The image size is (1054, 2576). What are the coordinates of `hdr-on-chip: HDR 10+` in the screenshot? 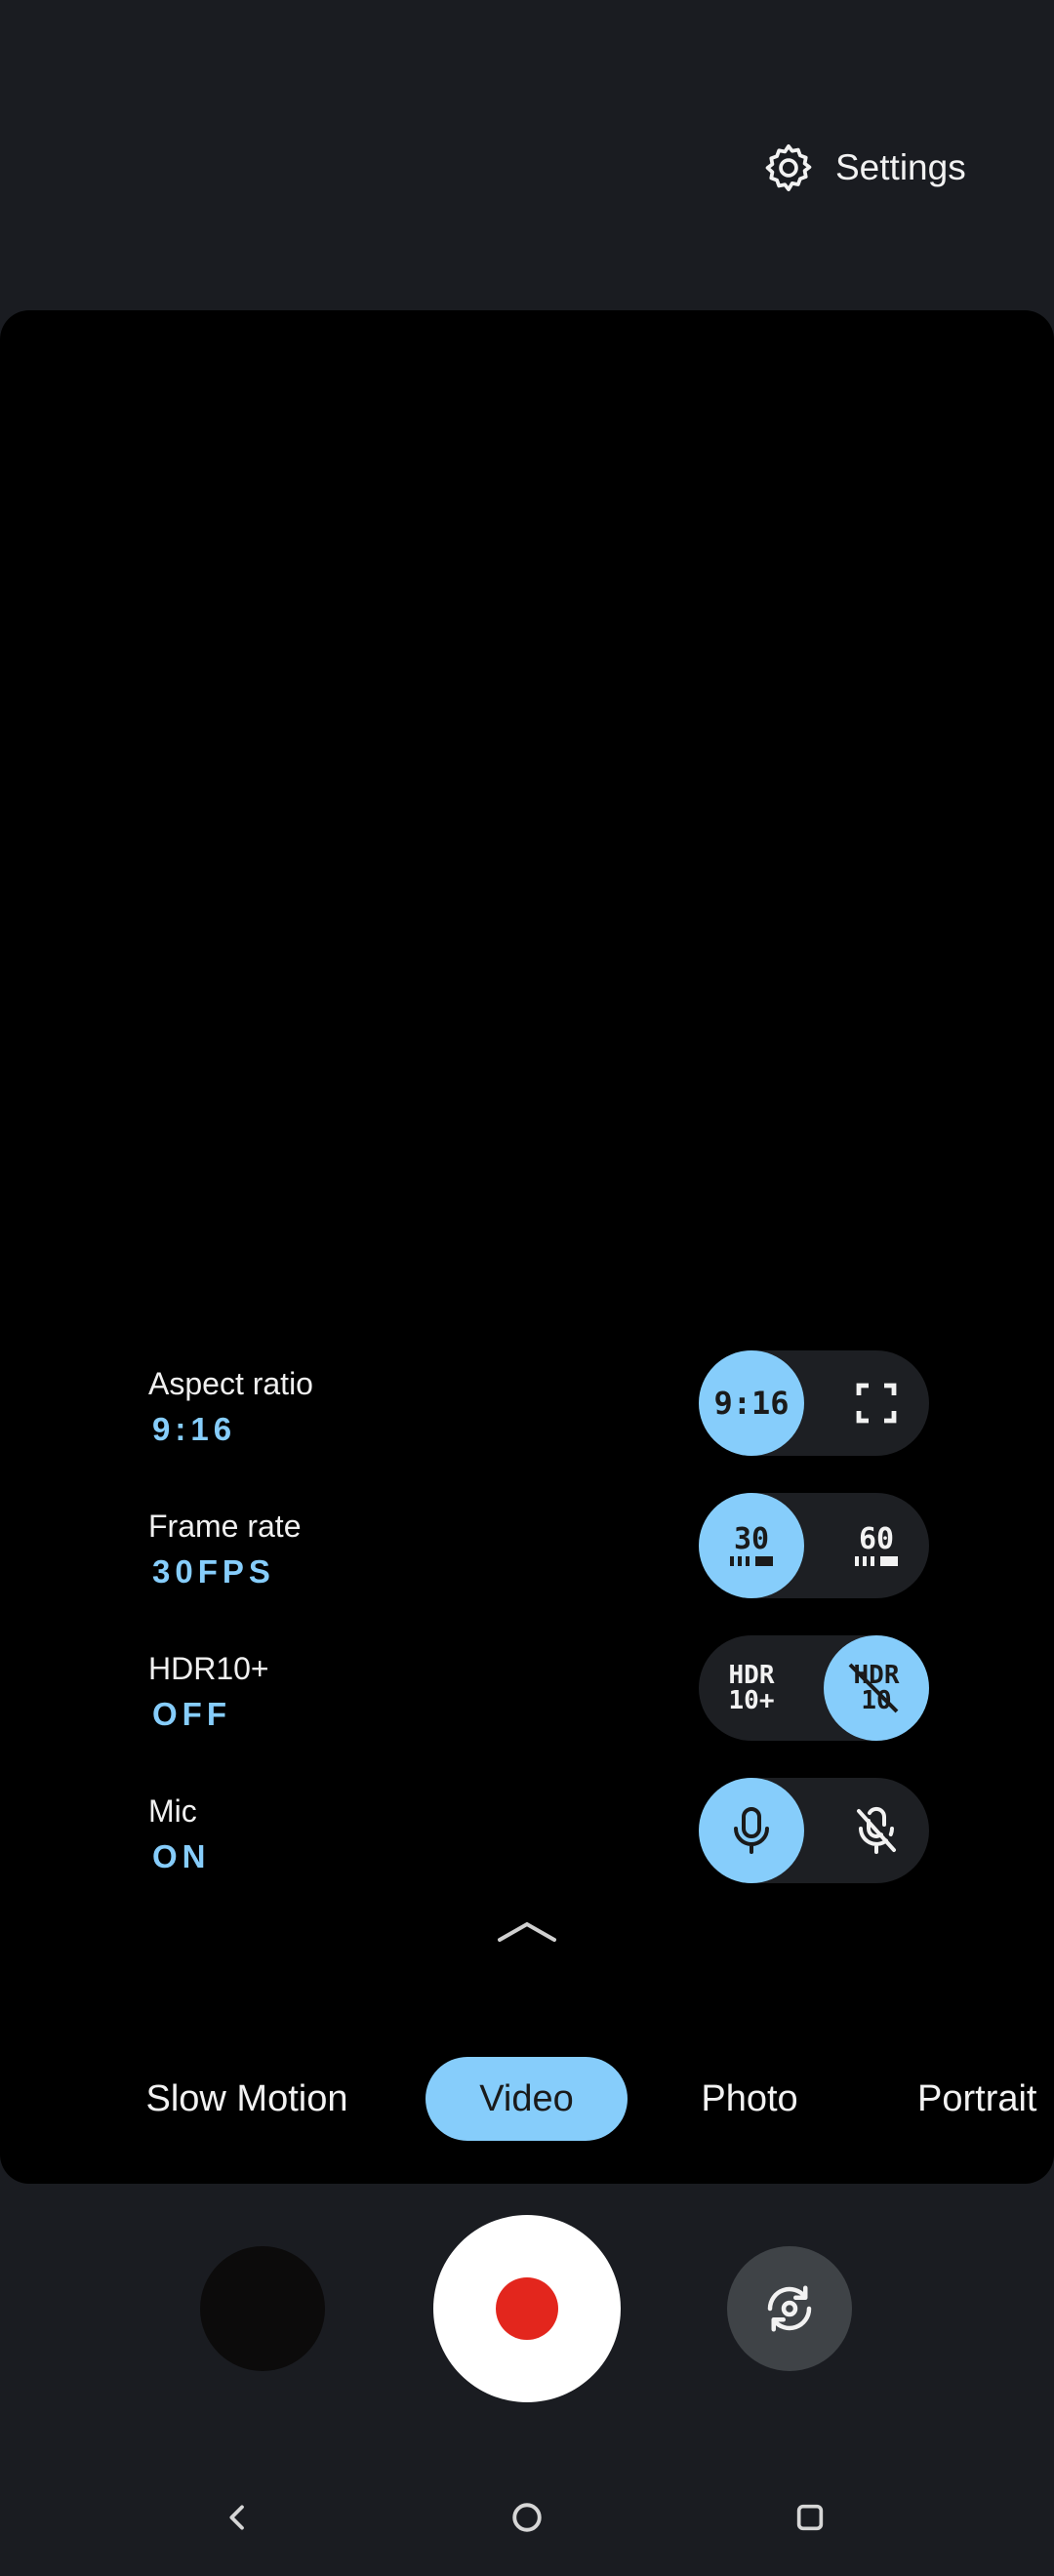 It's located at (752, 1688).